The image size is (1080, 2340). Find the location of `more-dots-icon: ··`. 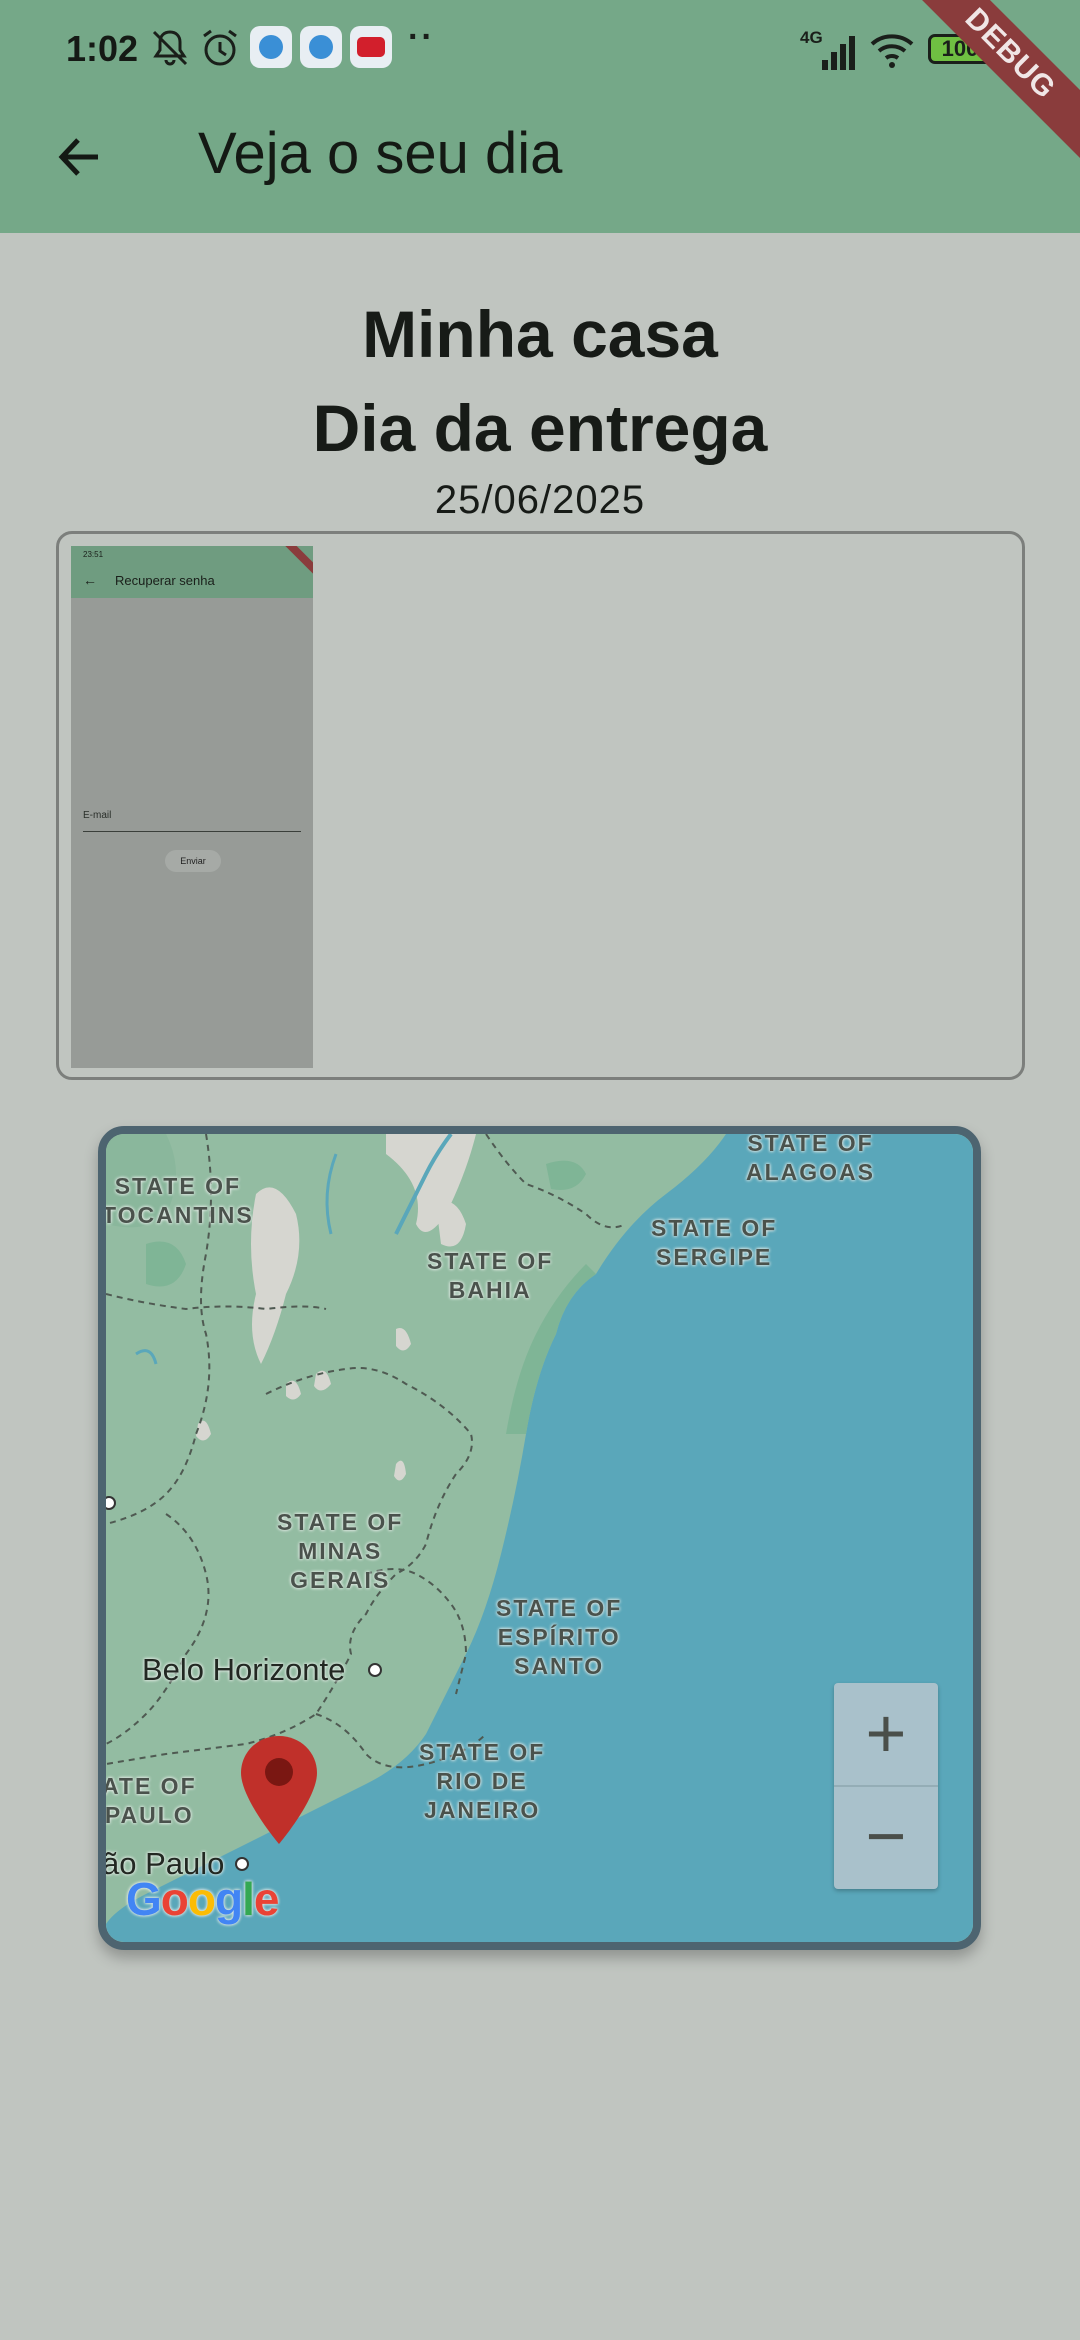

more-dots-icon: ·· is located at coordinates (421, 37).